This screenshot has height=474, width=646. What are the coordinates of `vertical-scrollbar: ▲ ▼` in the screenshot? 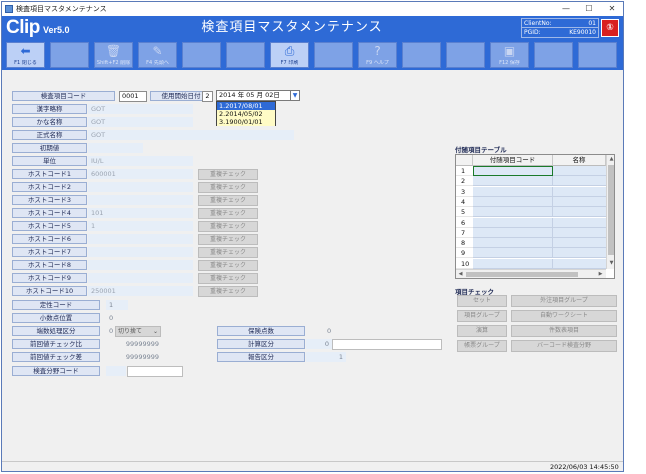 It's located at (610, 212).